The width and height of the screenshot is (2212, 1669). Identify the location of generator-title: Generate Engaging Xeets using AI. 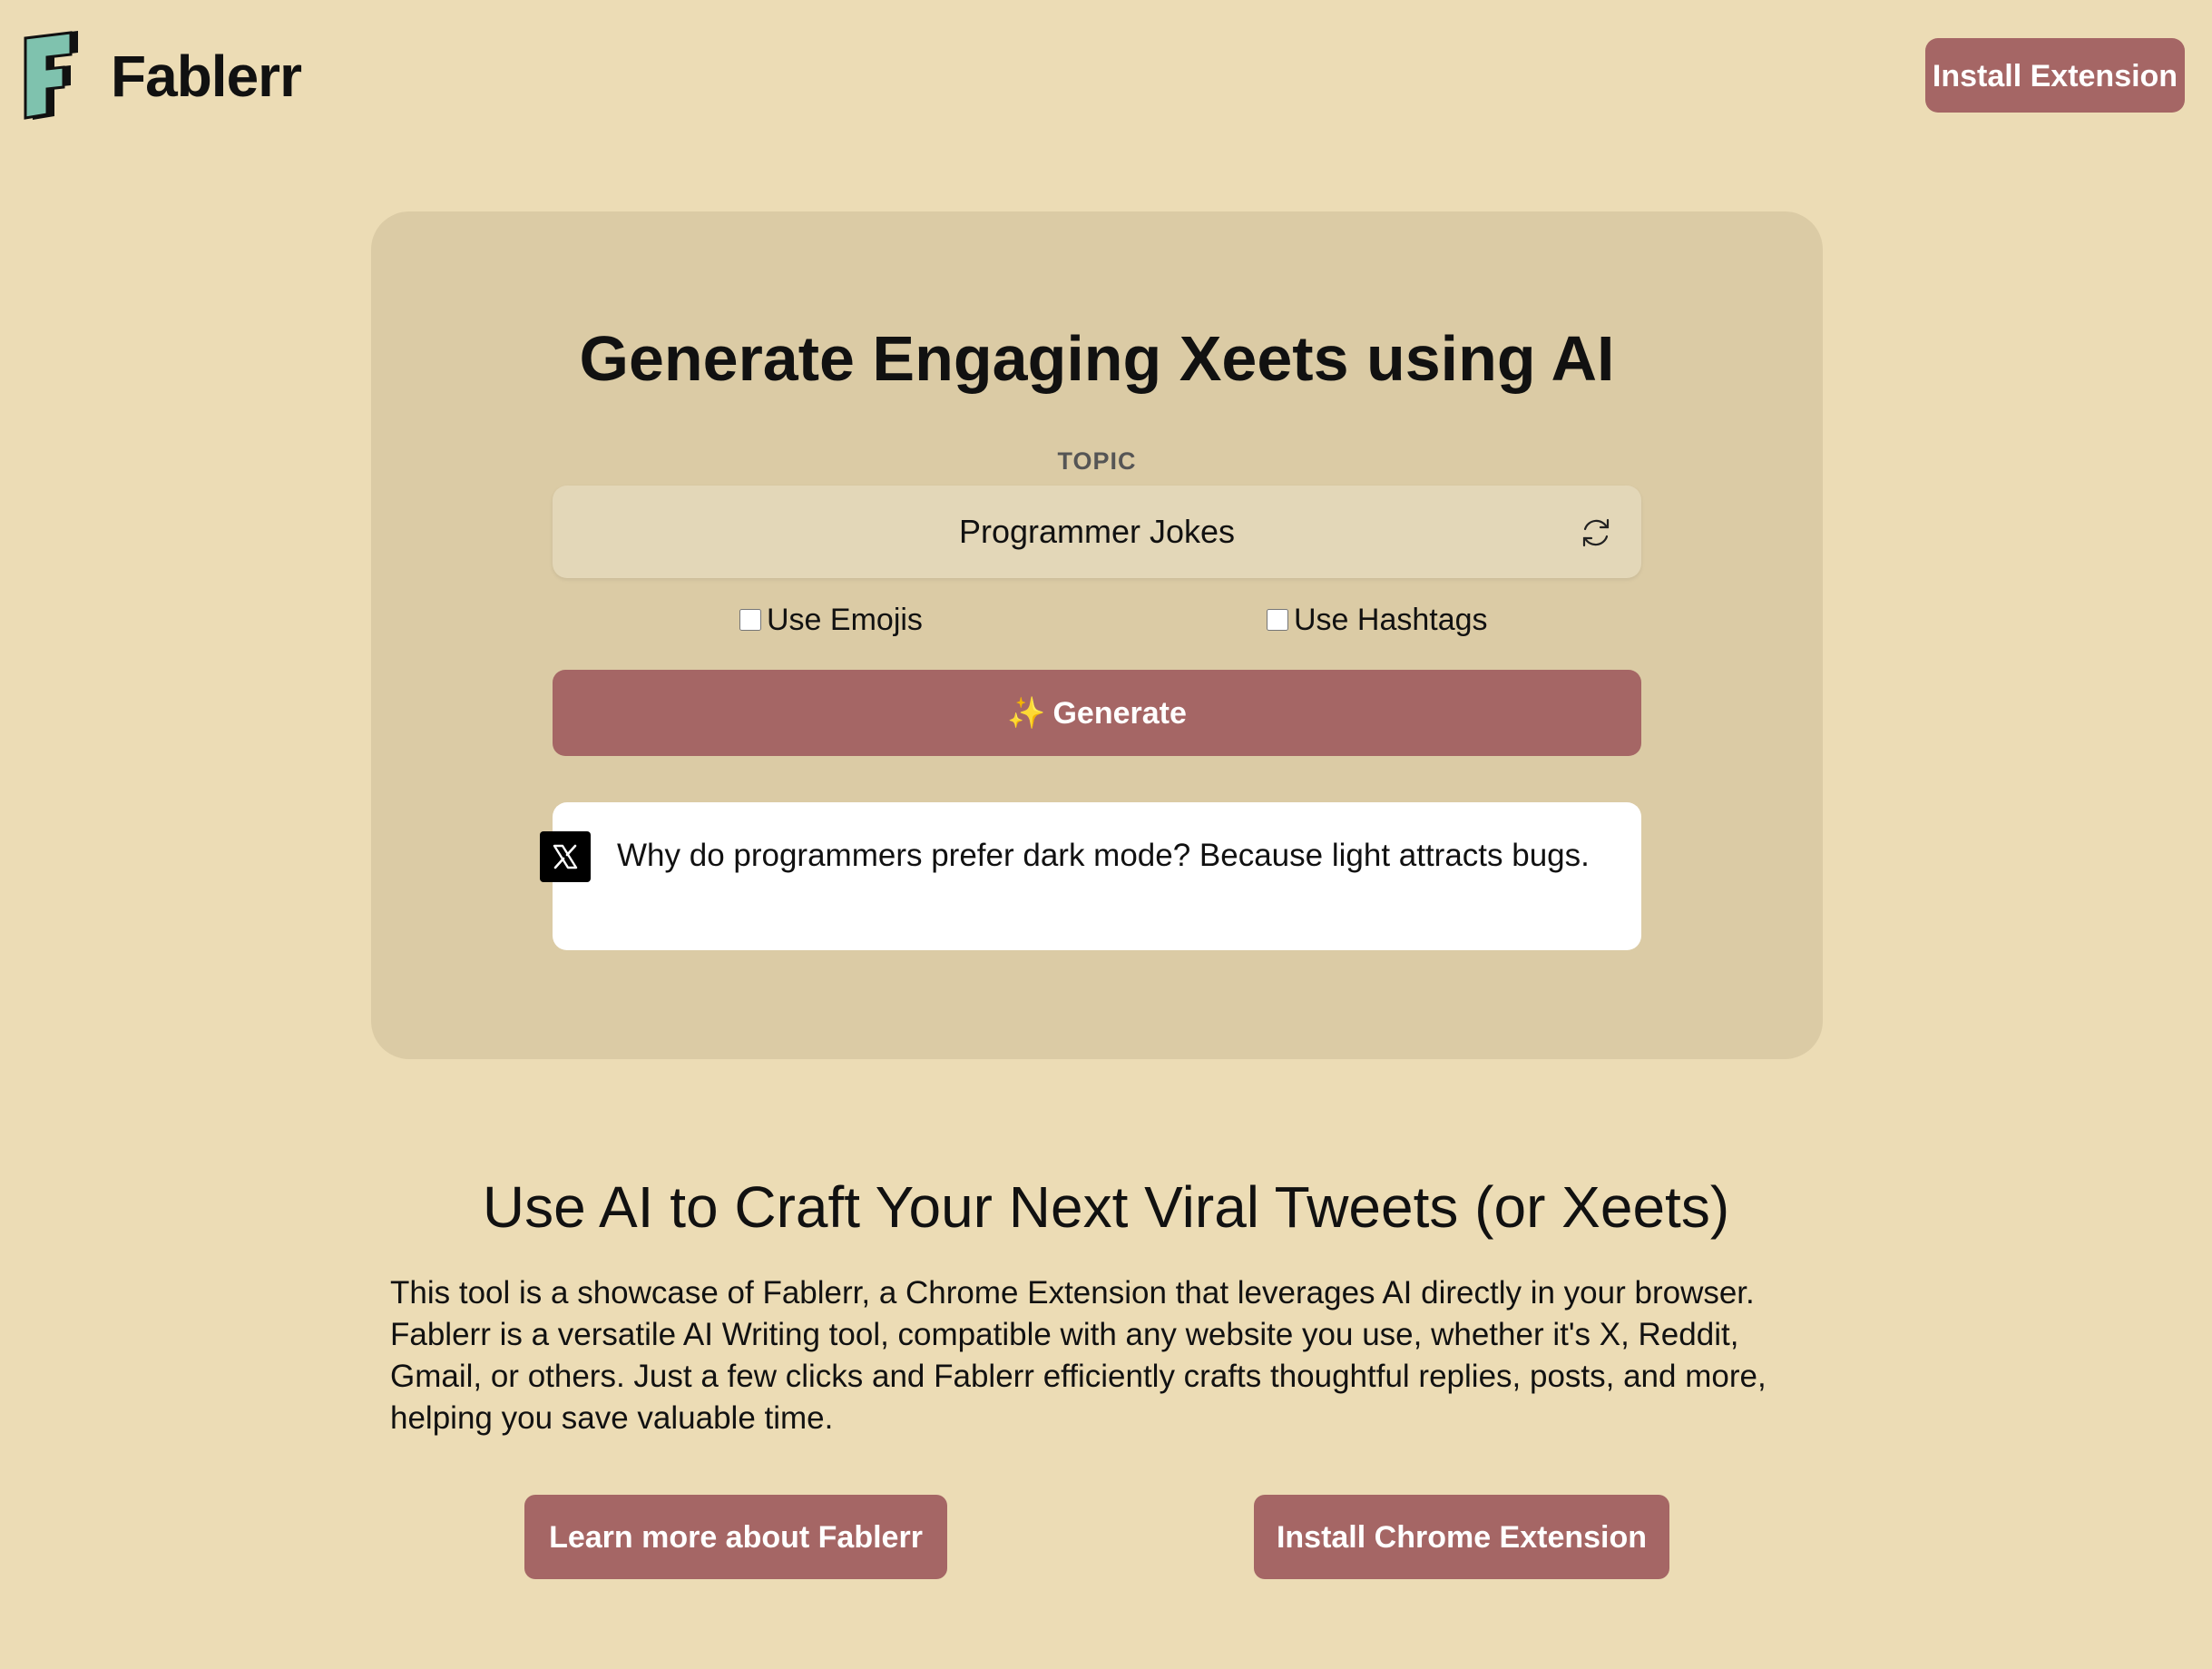
(1097, 358).